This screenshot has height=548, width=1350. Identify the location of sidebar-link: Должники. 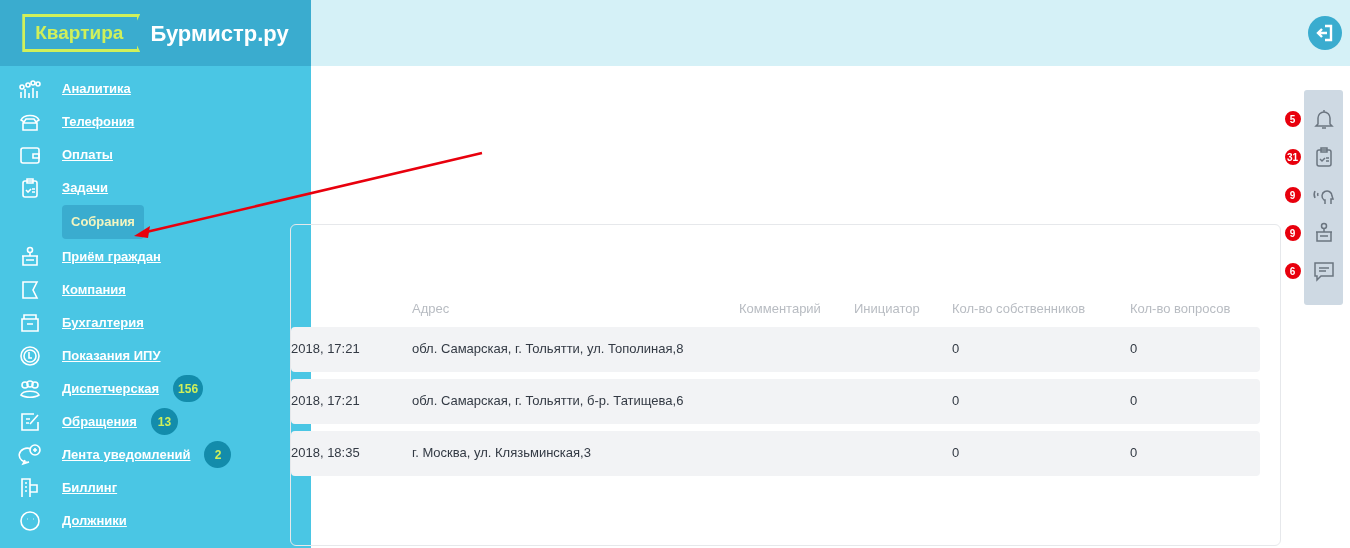
(94, 520).